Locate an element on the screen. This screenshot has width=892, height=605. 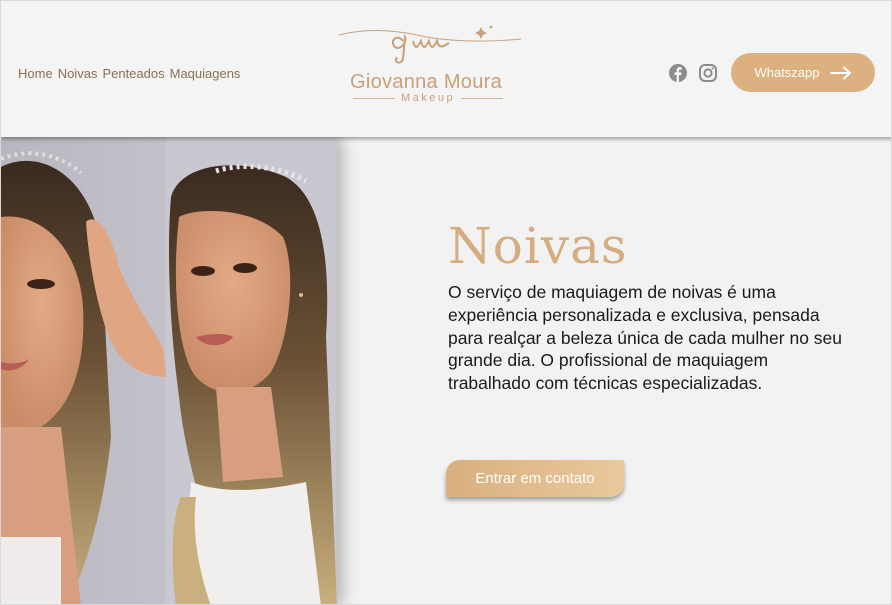
logo-sub-row: Makeup is located at coordinates (428, 98).